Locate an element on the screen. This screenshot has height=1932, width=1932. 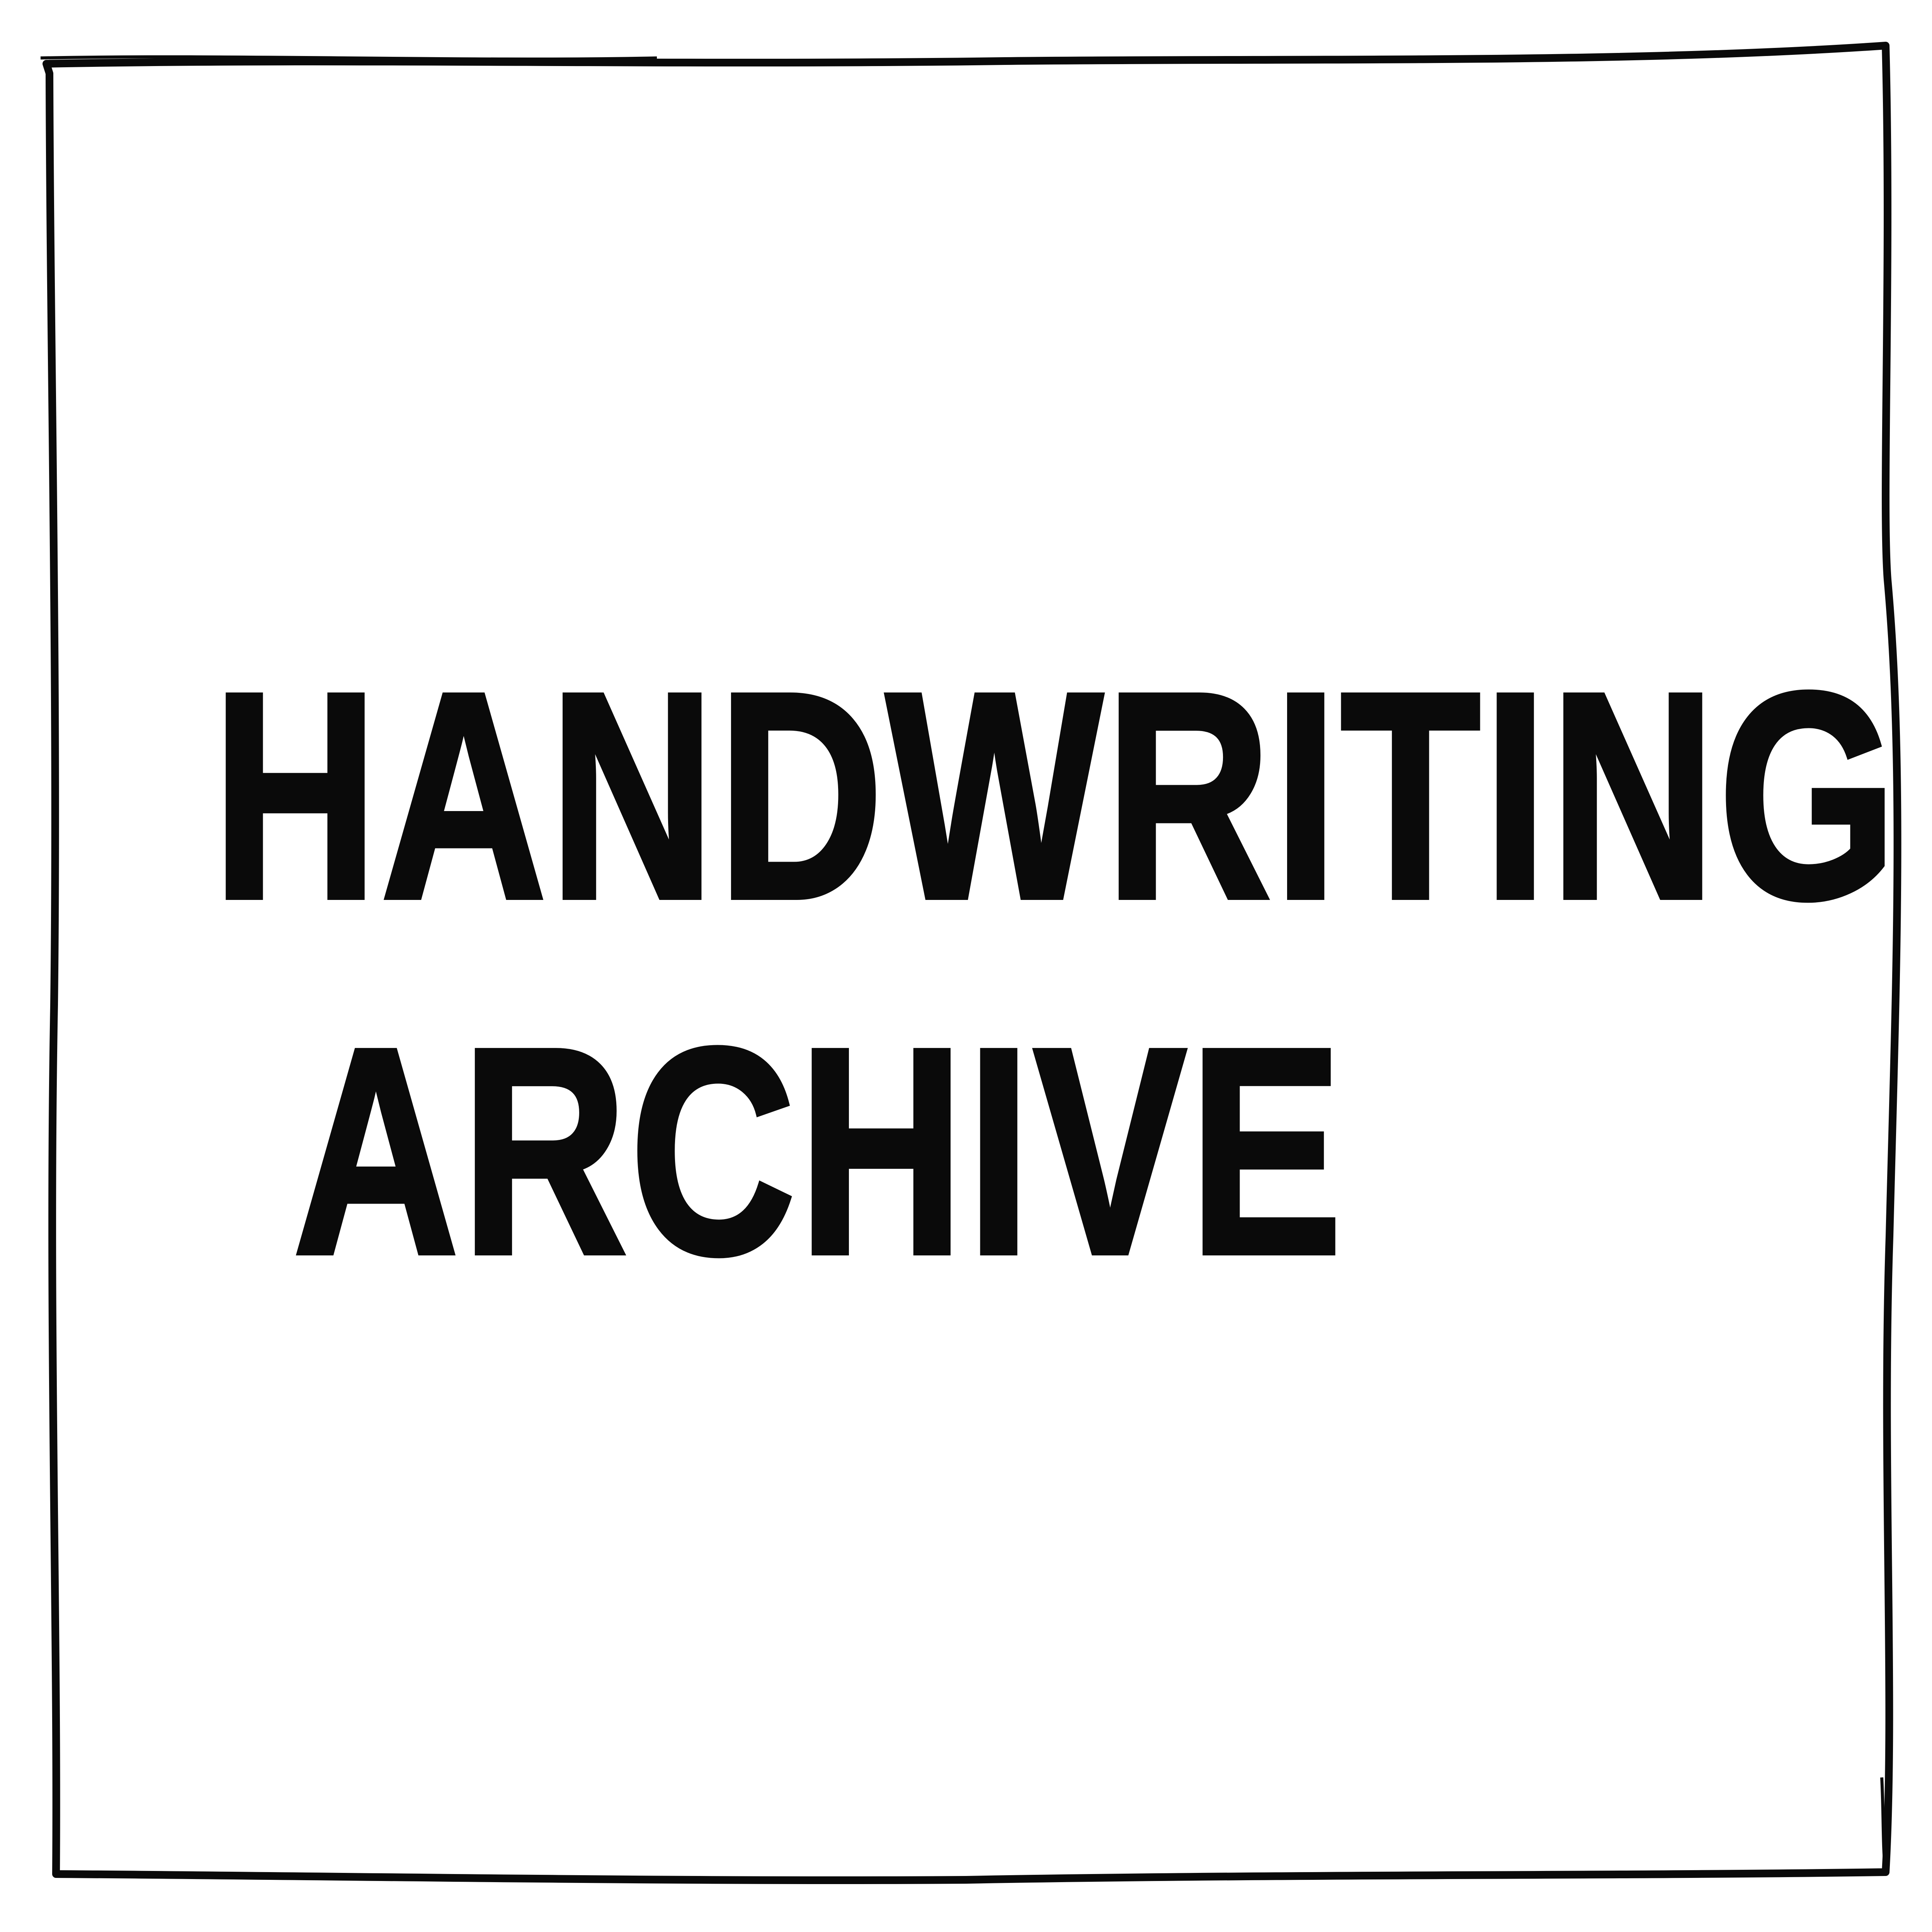
title-line-2-text: ARCHIVE is located at coordinates (818, 1151).